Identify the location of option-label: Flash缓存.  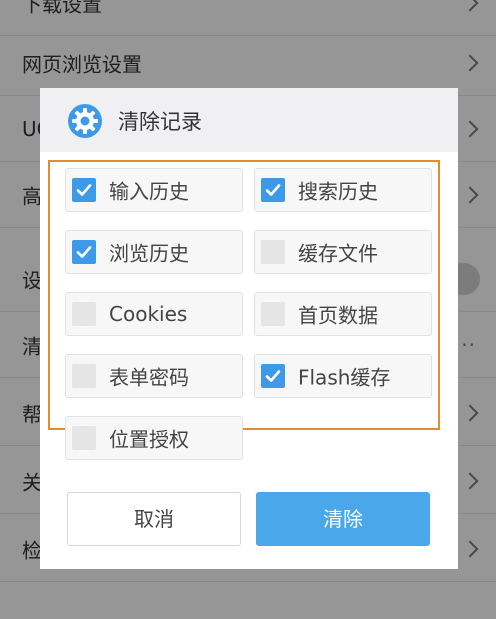
(344, 377).